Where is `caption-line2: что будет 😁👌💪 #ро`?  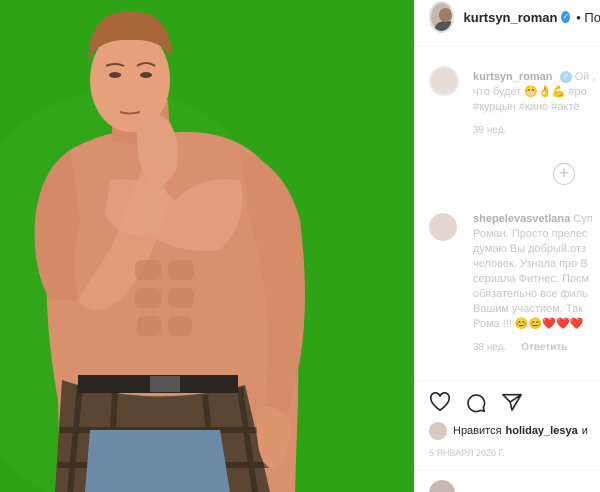
caption-line2: что будет 😁👌💪 #ро is located at coordinates (530, 92).